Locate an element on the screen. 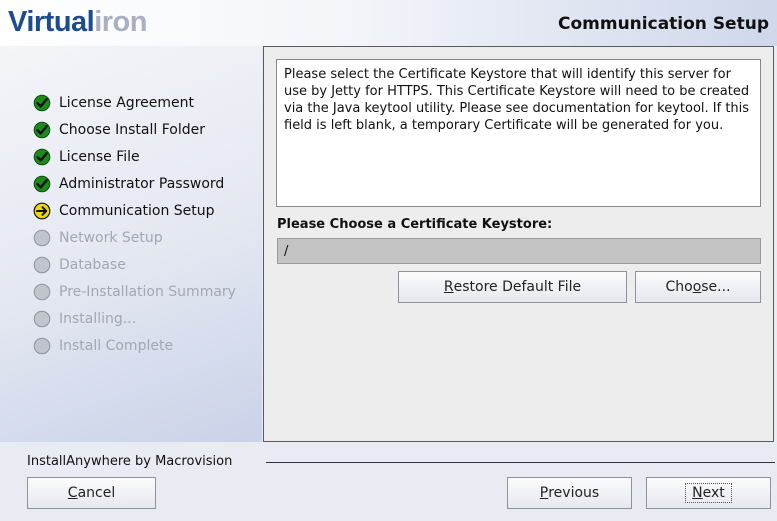 This screenshot has height=521, width=777. arrow-right-icon is located at coordinates (42, 210).